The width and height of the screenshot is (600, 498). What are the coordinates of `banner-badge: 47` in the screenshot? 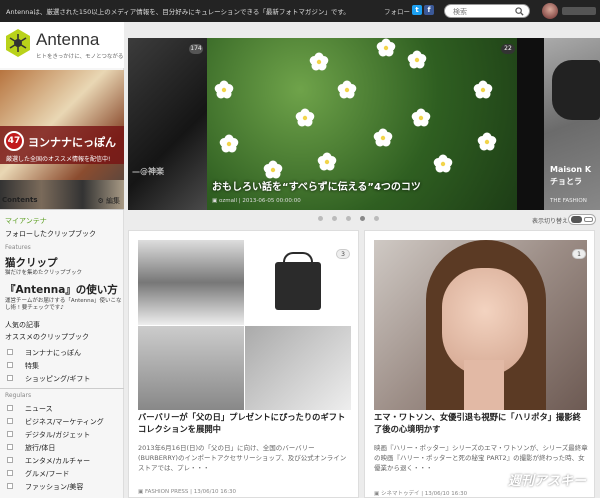 It's located at (14, 141).